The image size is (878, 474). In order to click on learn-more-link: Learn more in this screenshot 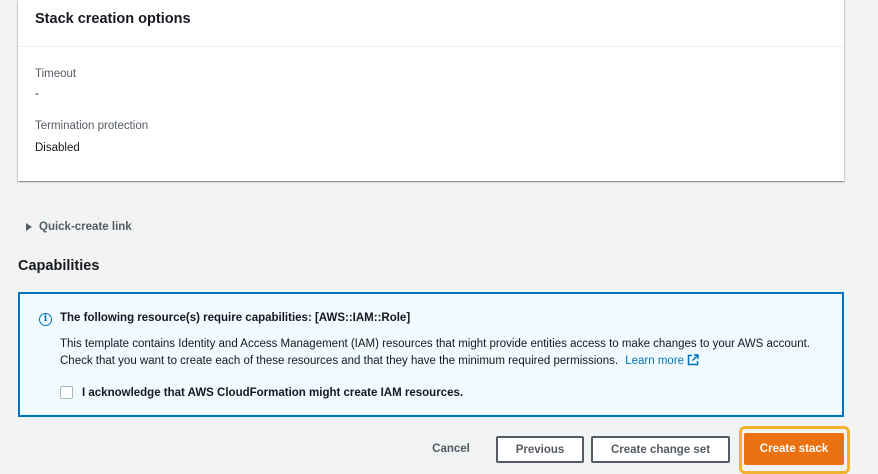, I will do `click(662, 360)`.